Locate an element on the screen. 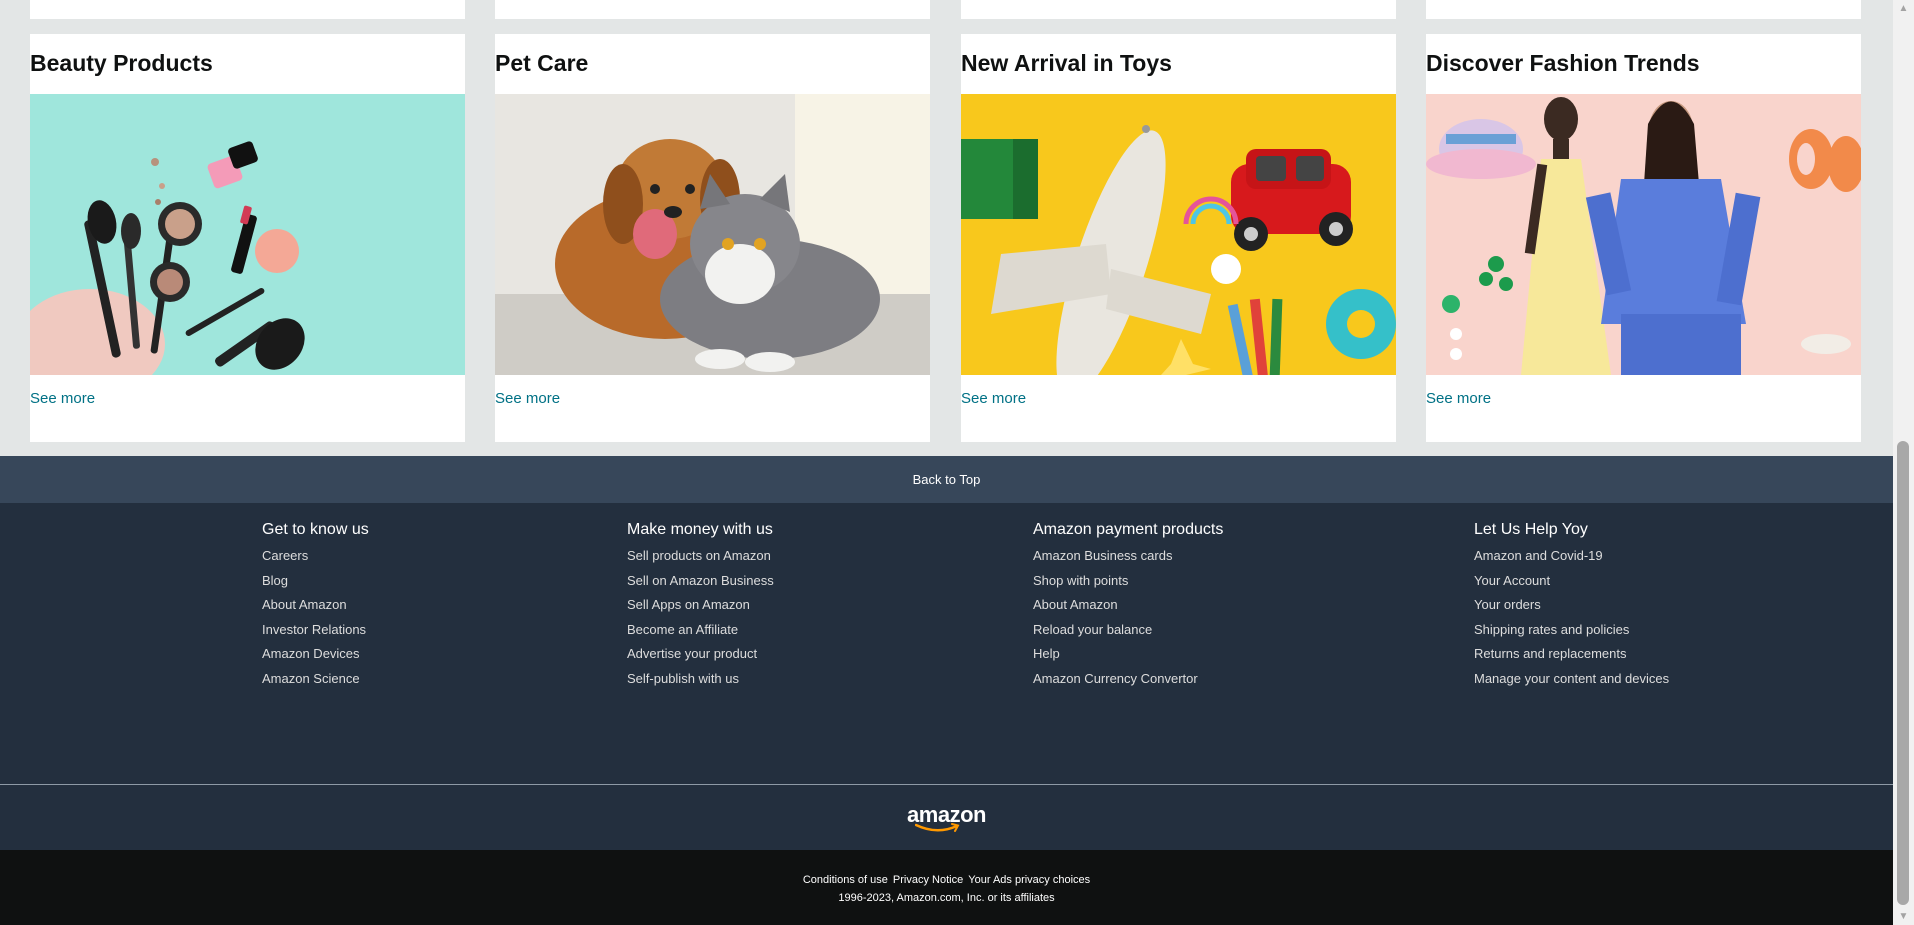 This screenshot has height=925, width=1914. scroll-thumb is located at coordinates (1903, 673).